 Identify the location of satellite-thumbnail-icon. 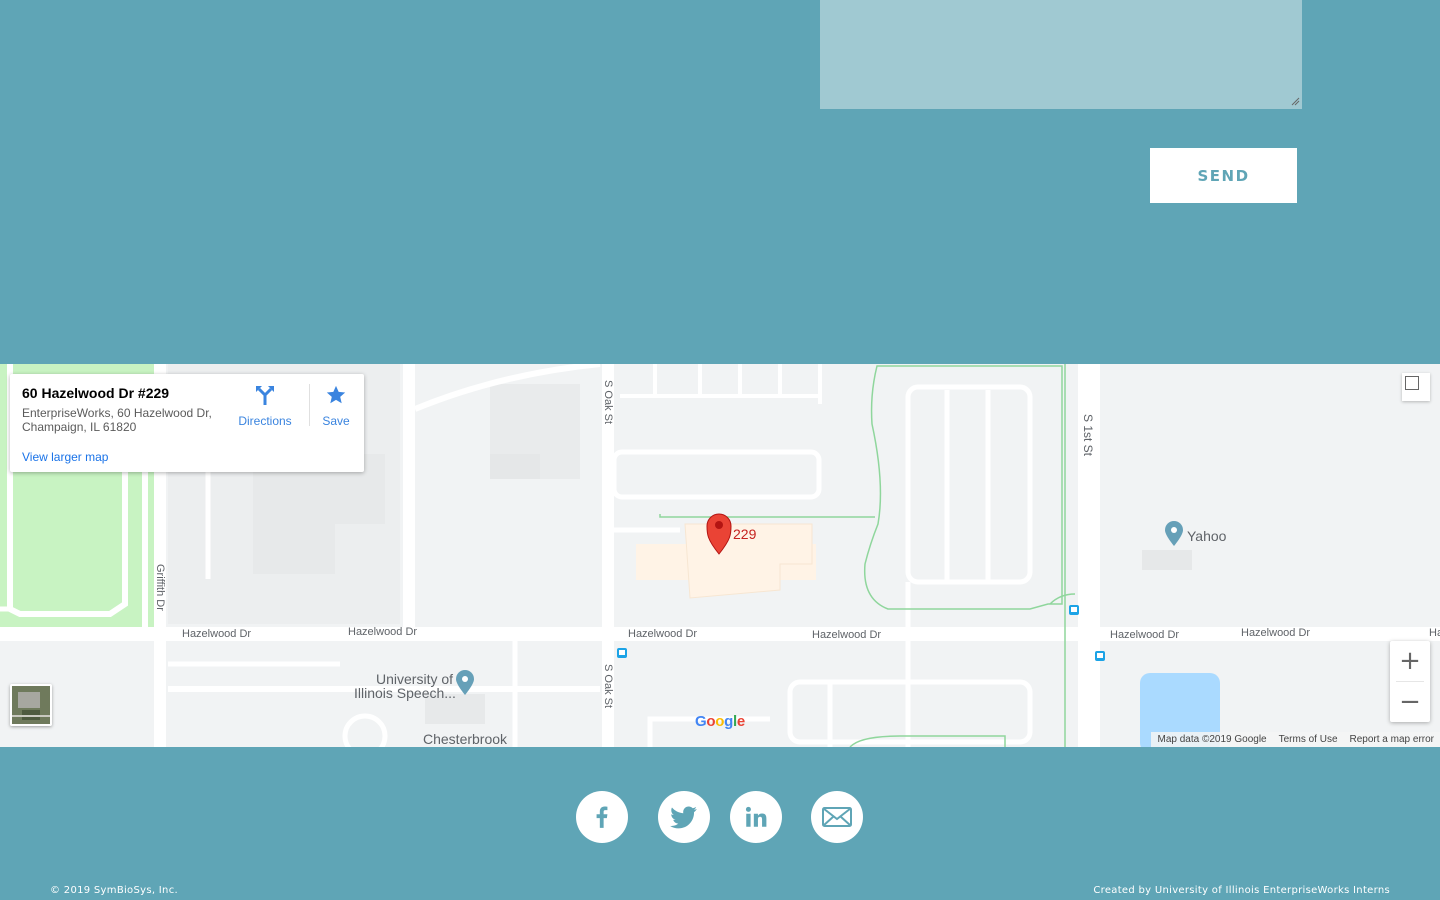
(31, 705).